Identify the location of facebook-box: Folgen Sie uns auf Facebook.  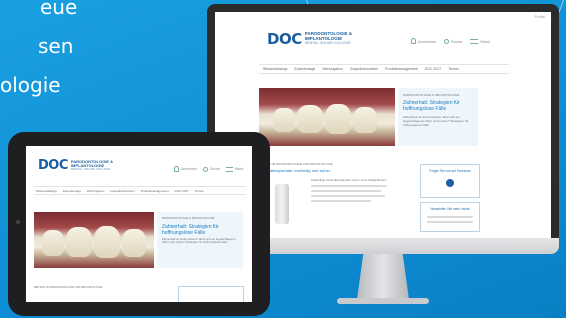
(450, 181).